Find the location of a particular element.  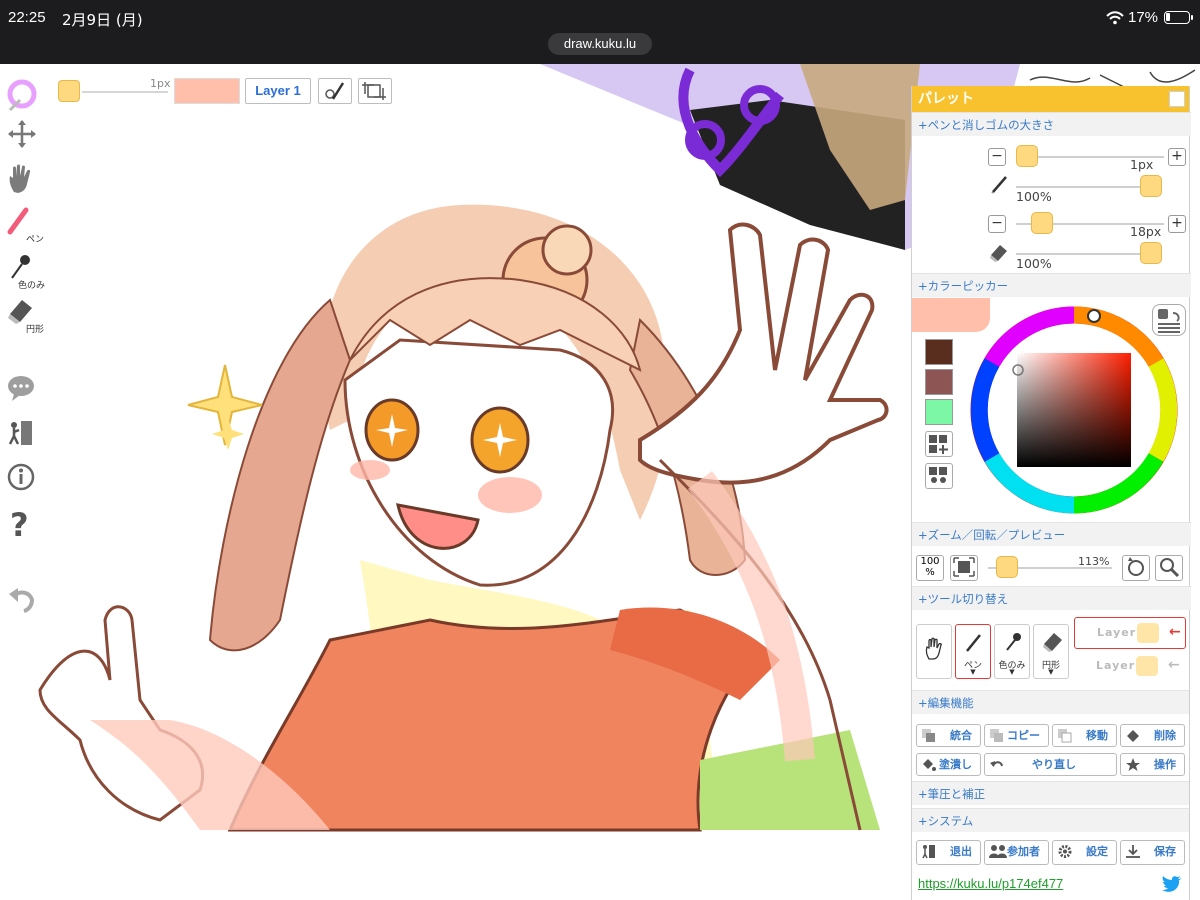

palette-title: パレット is located at coordinates (946, 99).